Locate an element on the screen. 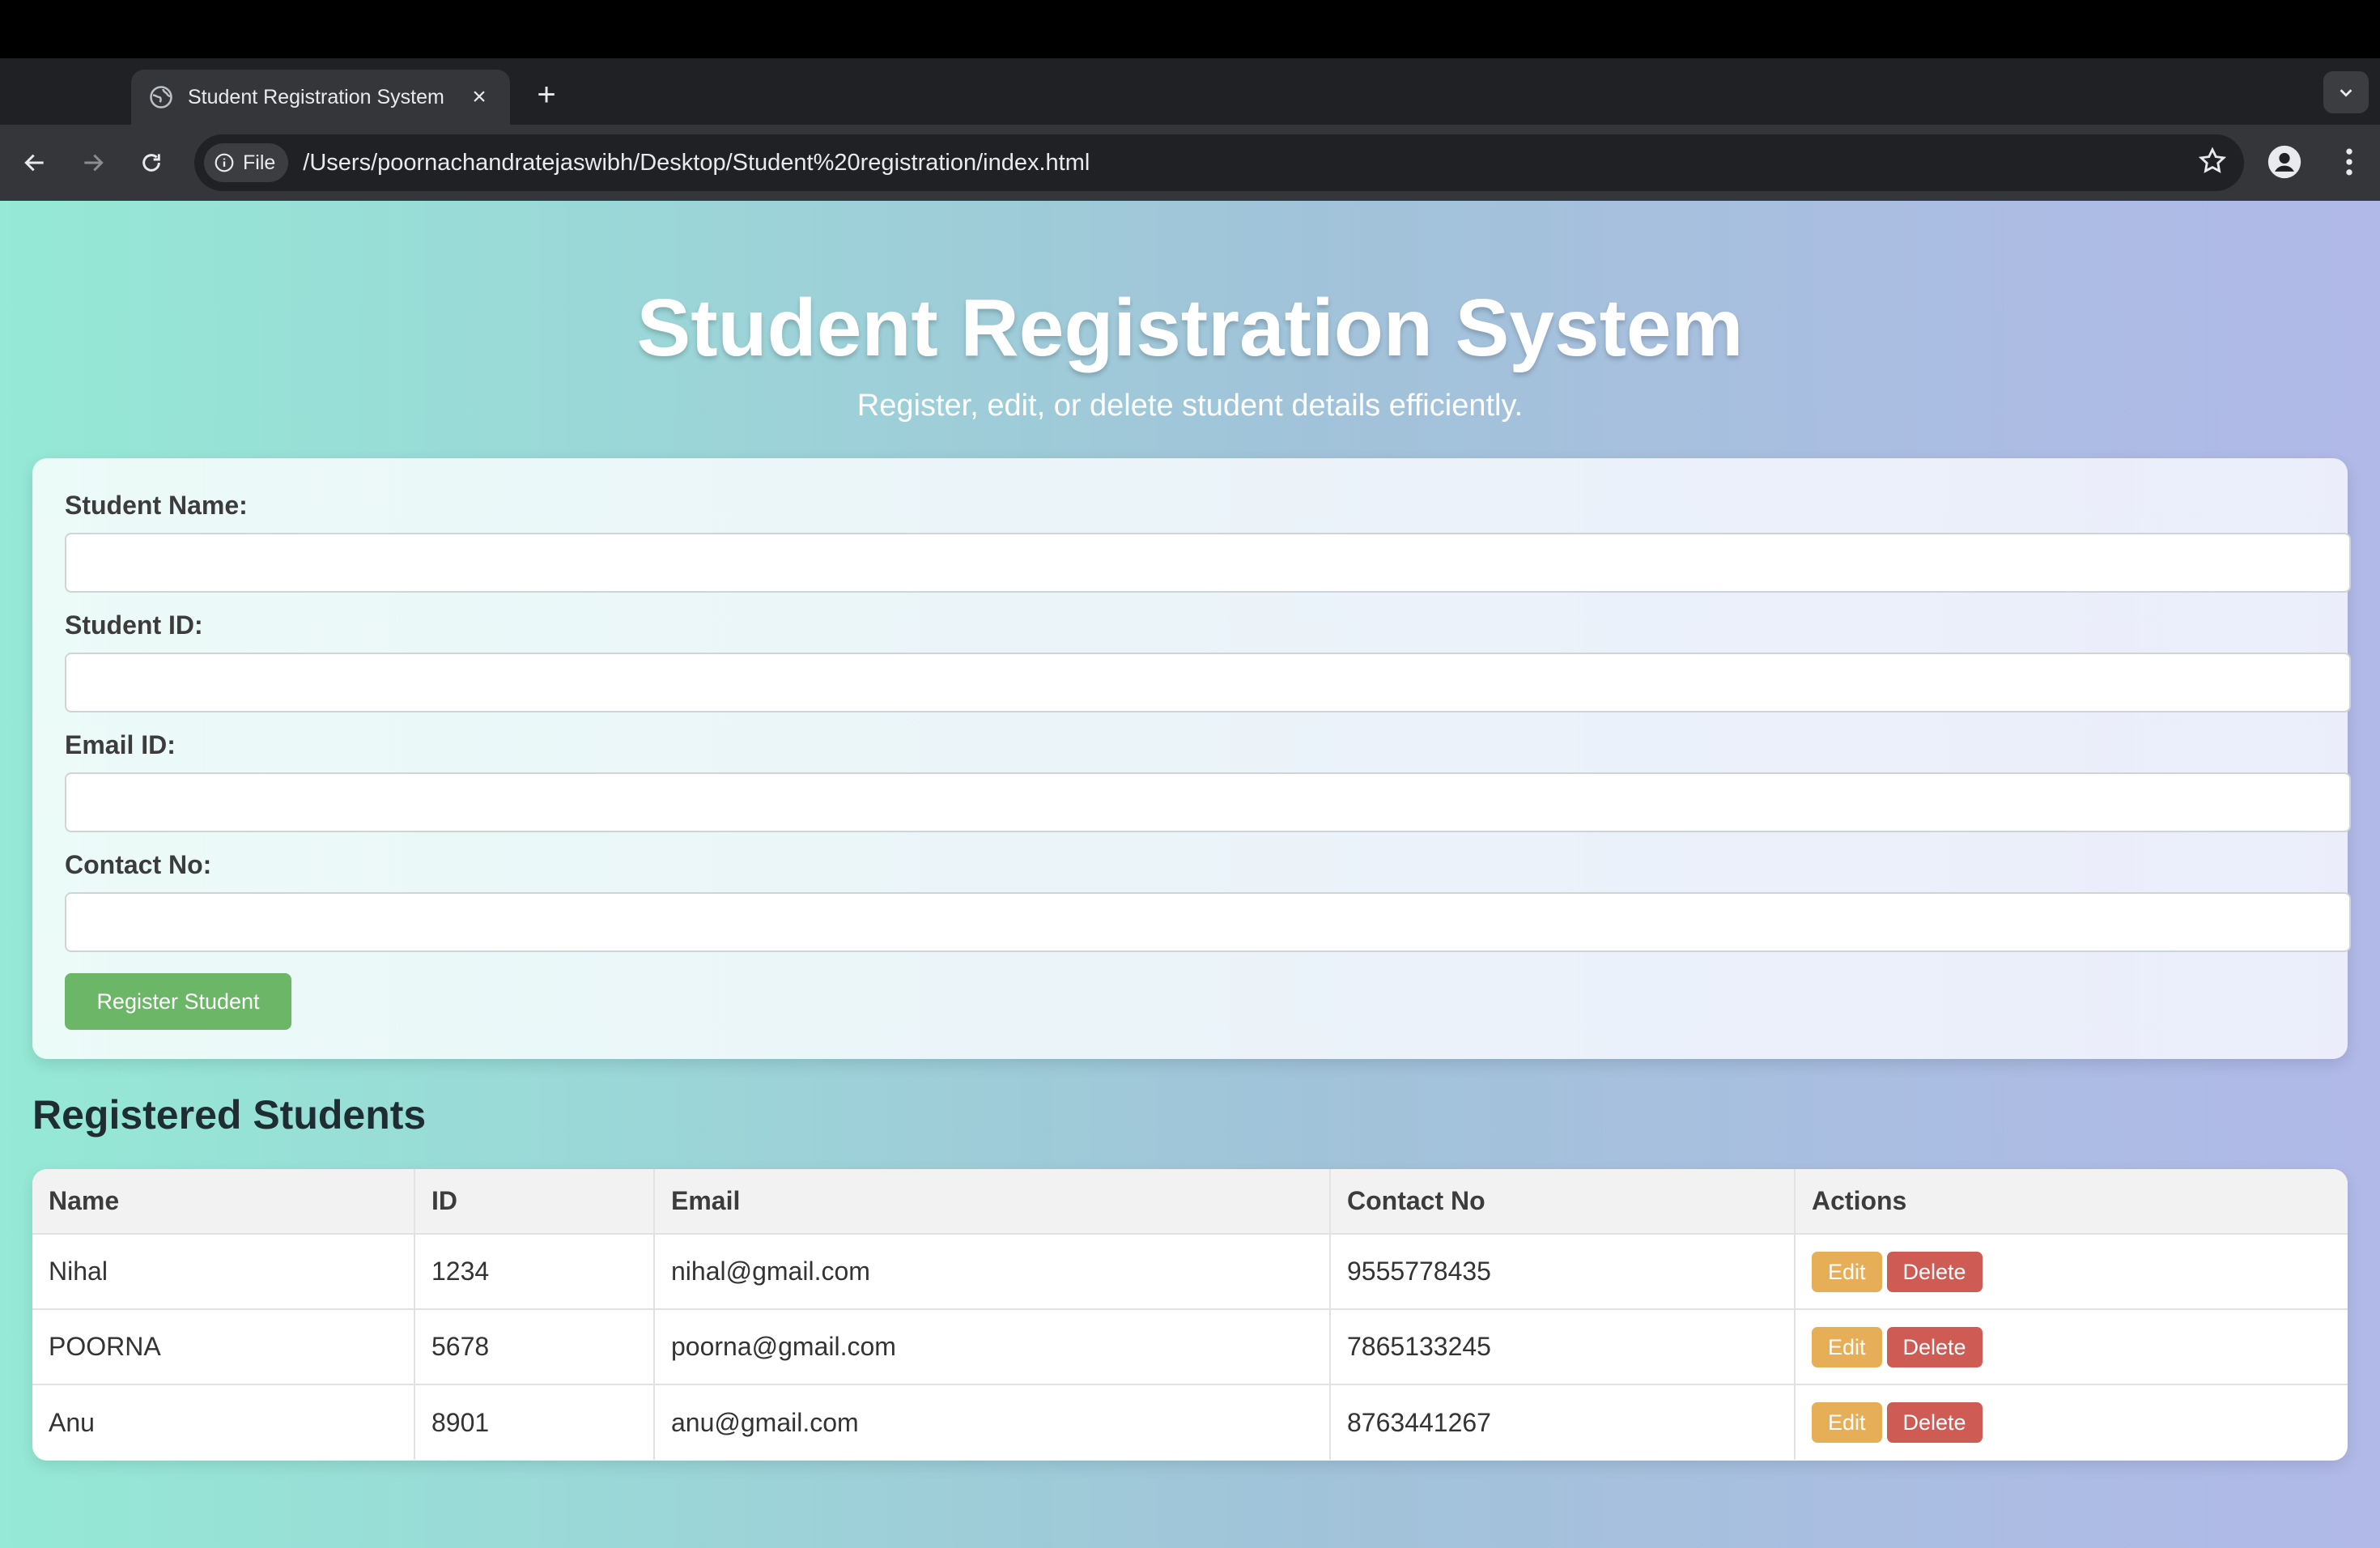 The image size is (2380, 1548). forward-icon is located at coordinates (94, 163).